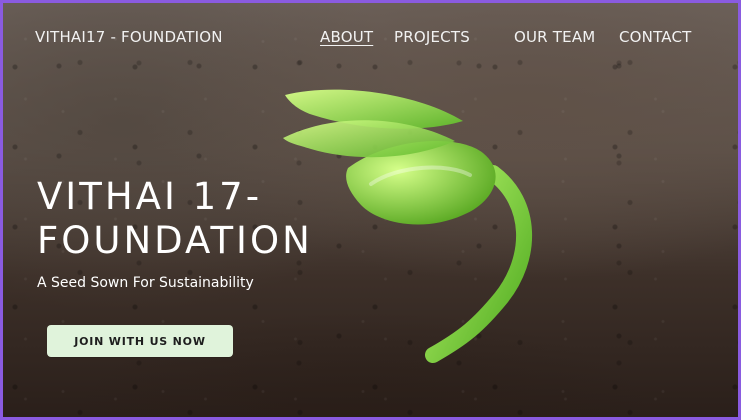  I want to click on site-brand: VITHAI17 - FOUNDATION, so click(129, 37).